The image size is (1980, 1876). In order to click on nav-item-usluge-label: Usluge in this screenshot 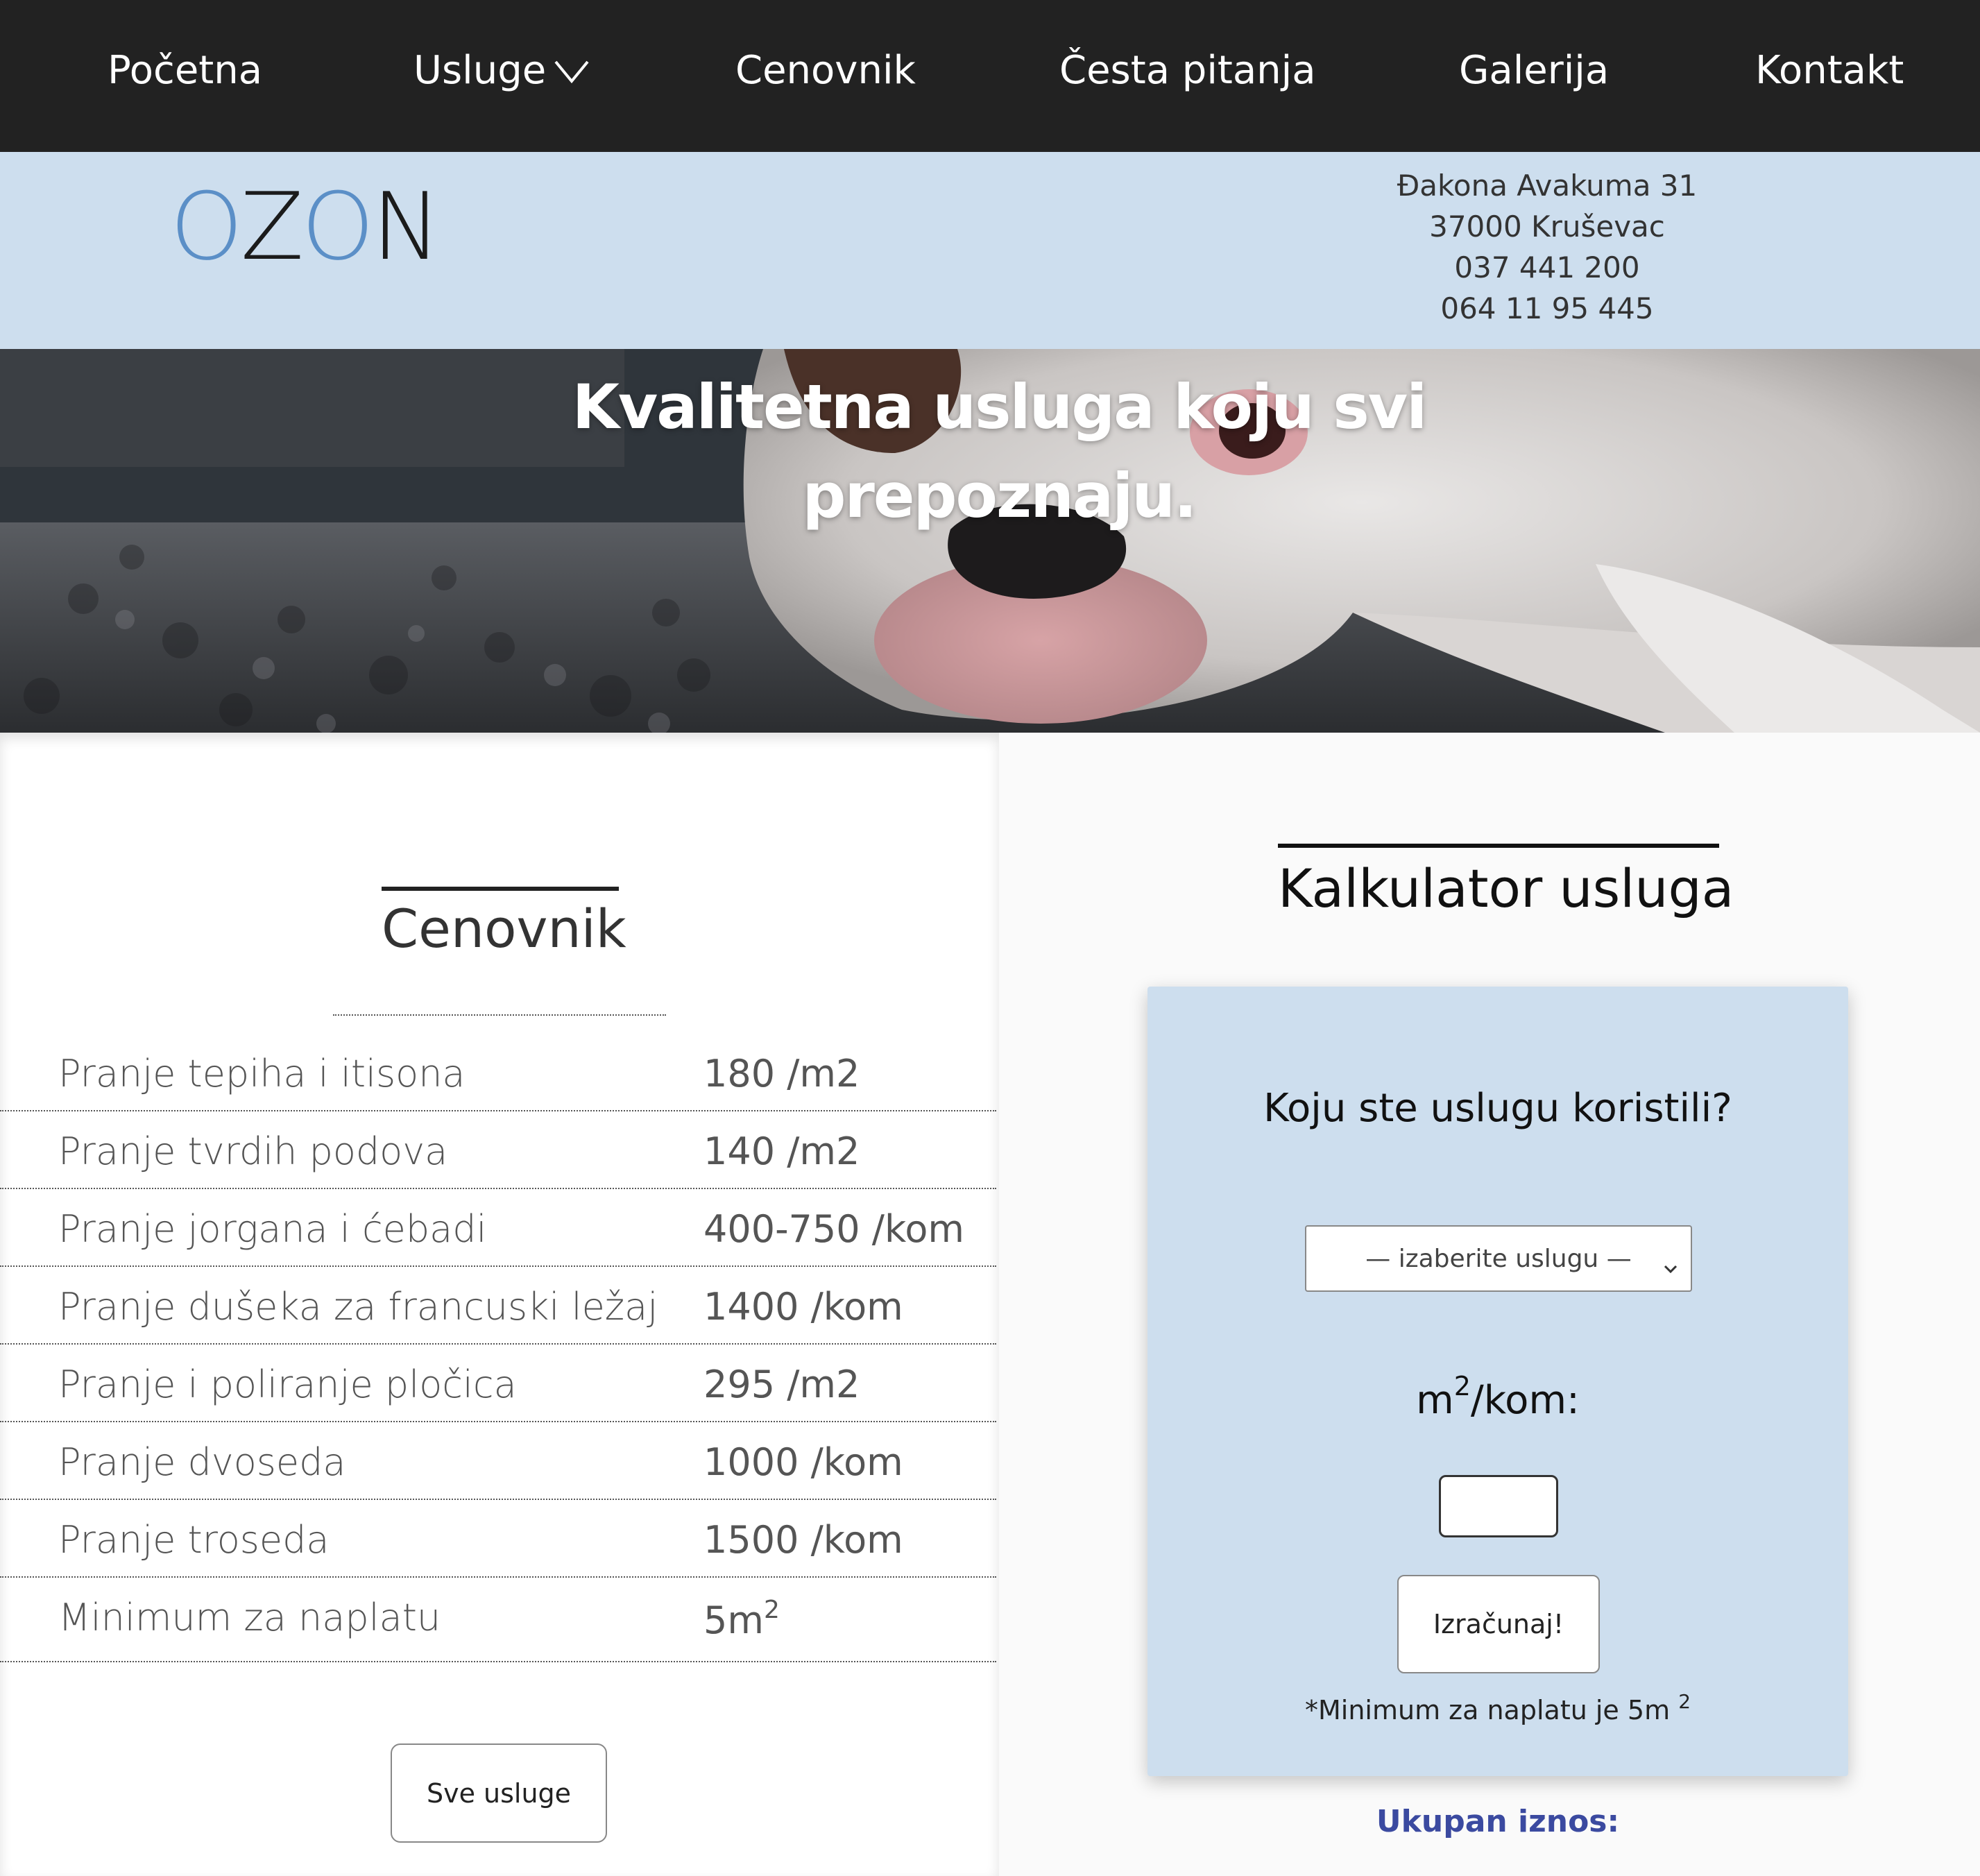, I will do `click(480, 70)`.